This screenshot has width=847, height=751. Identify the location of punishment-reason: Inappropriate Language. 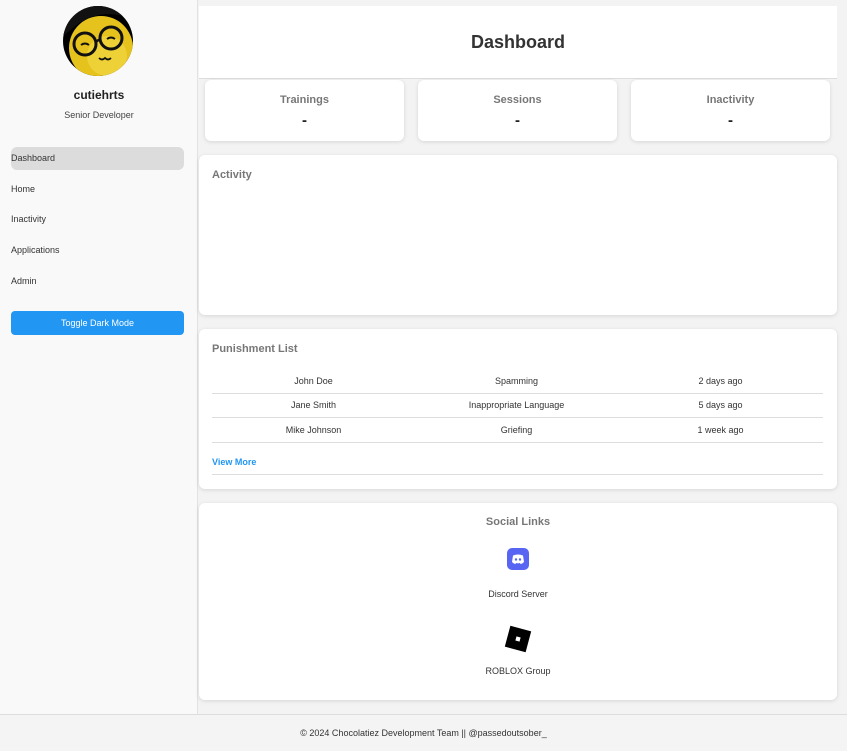
(516, 405).